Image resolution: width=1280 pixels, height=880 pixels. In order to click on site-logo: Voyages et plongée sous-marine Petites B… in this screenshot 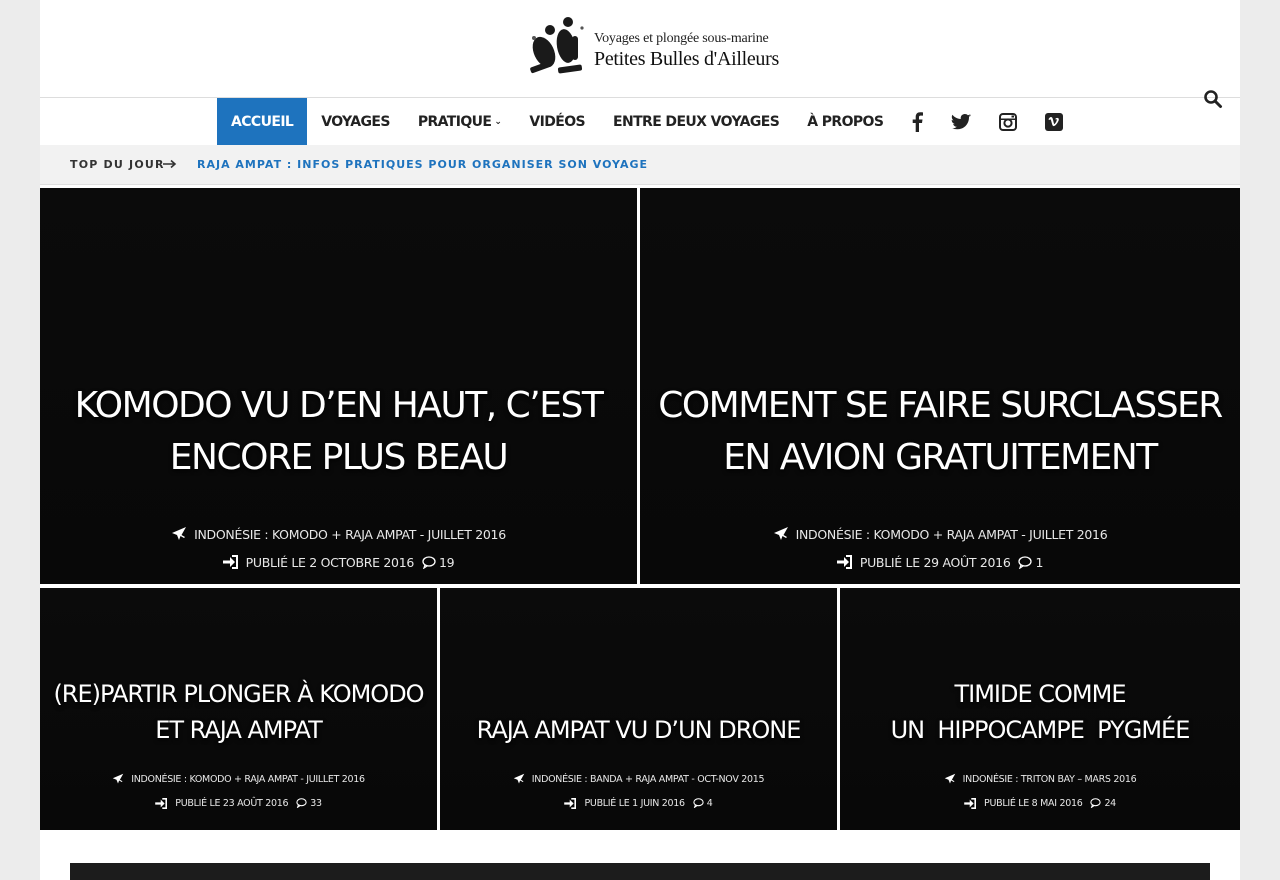, I will do `click(650, 44)`.